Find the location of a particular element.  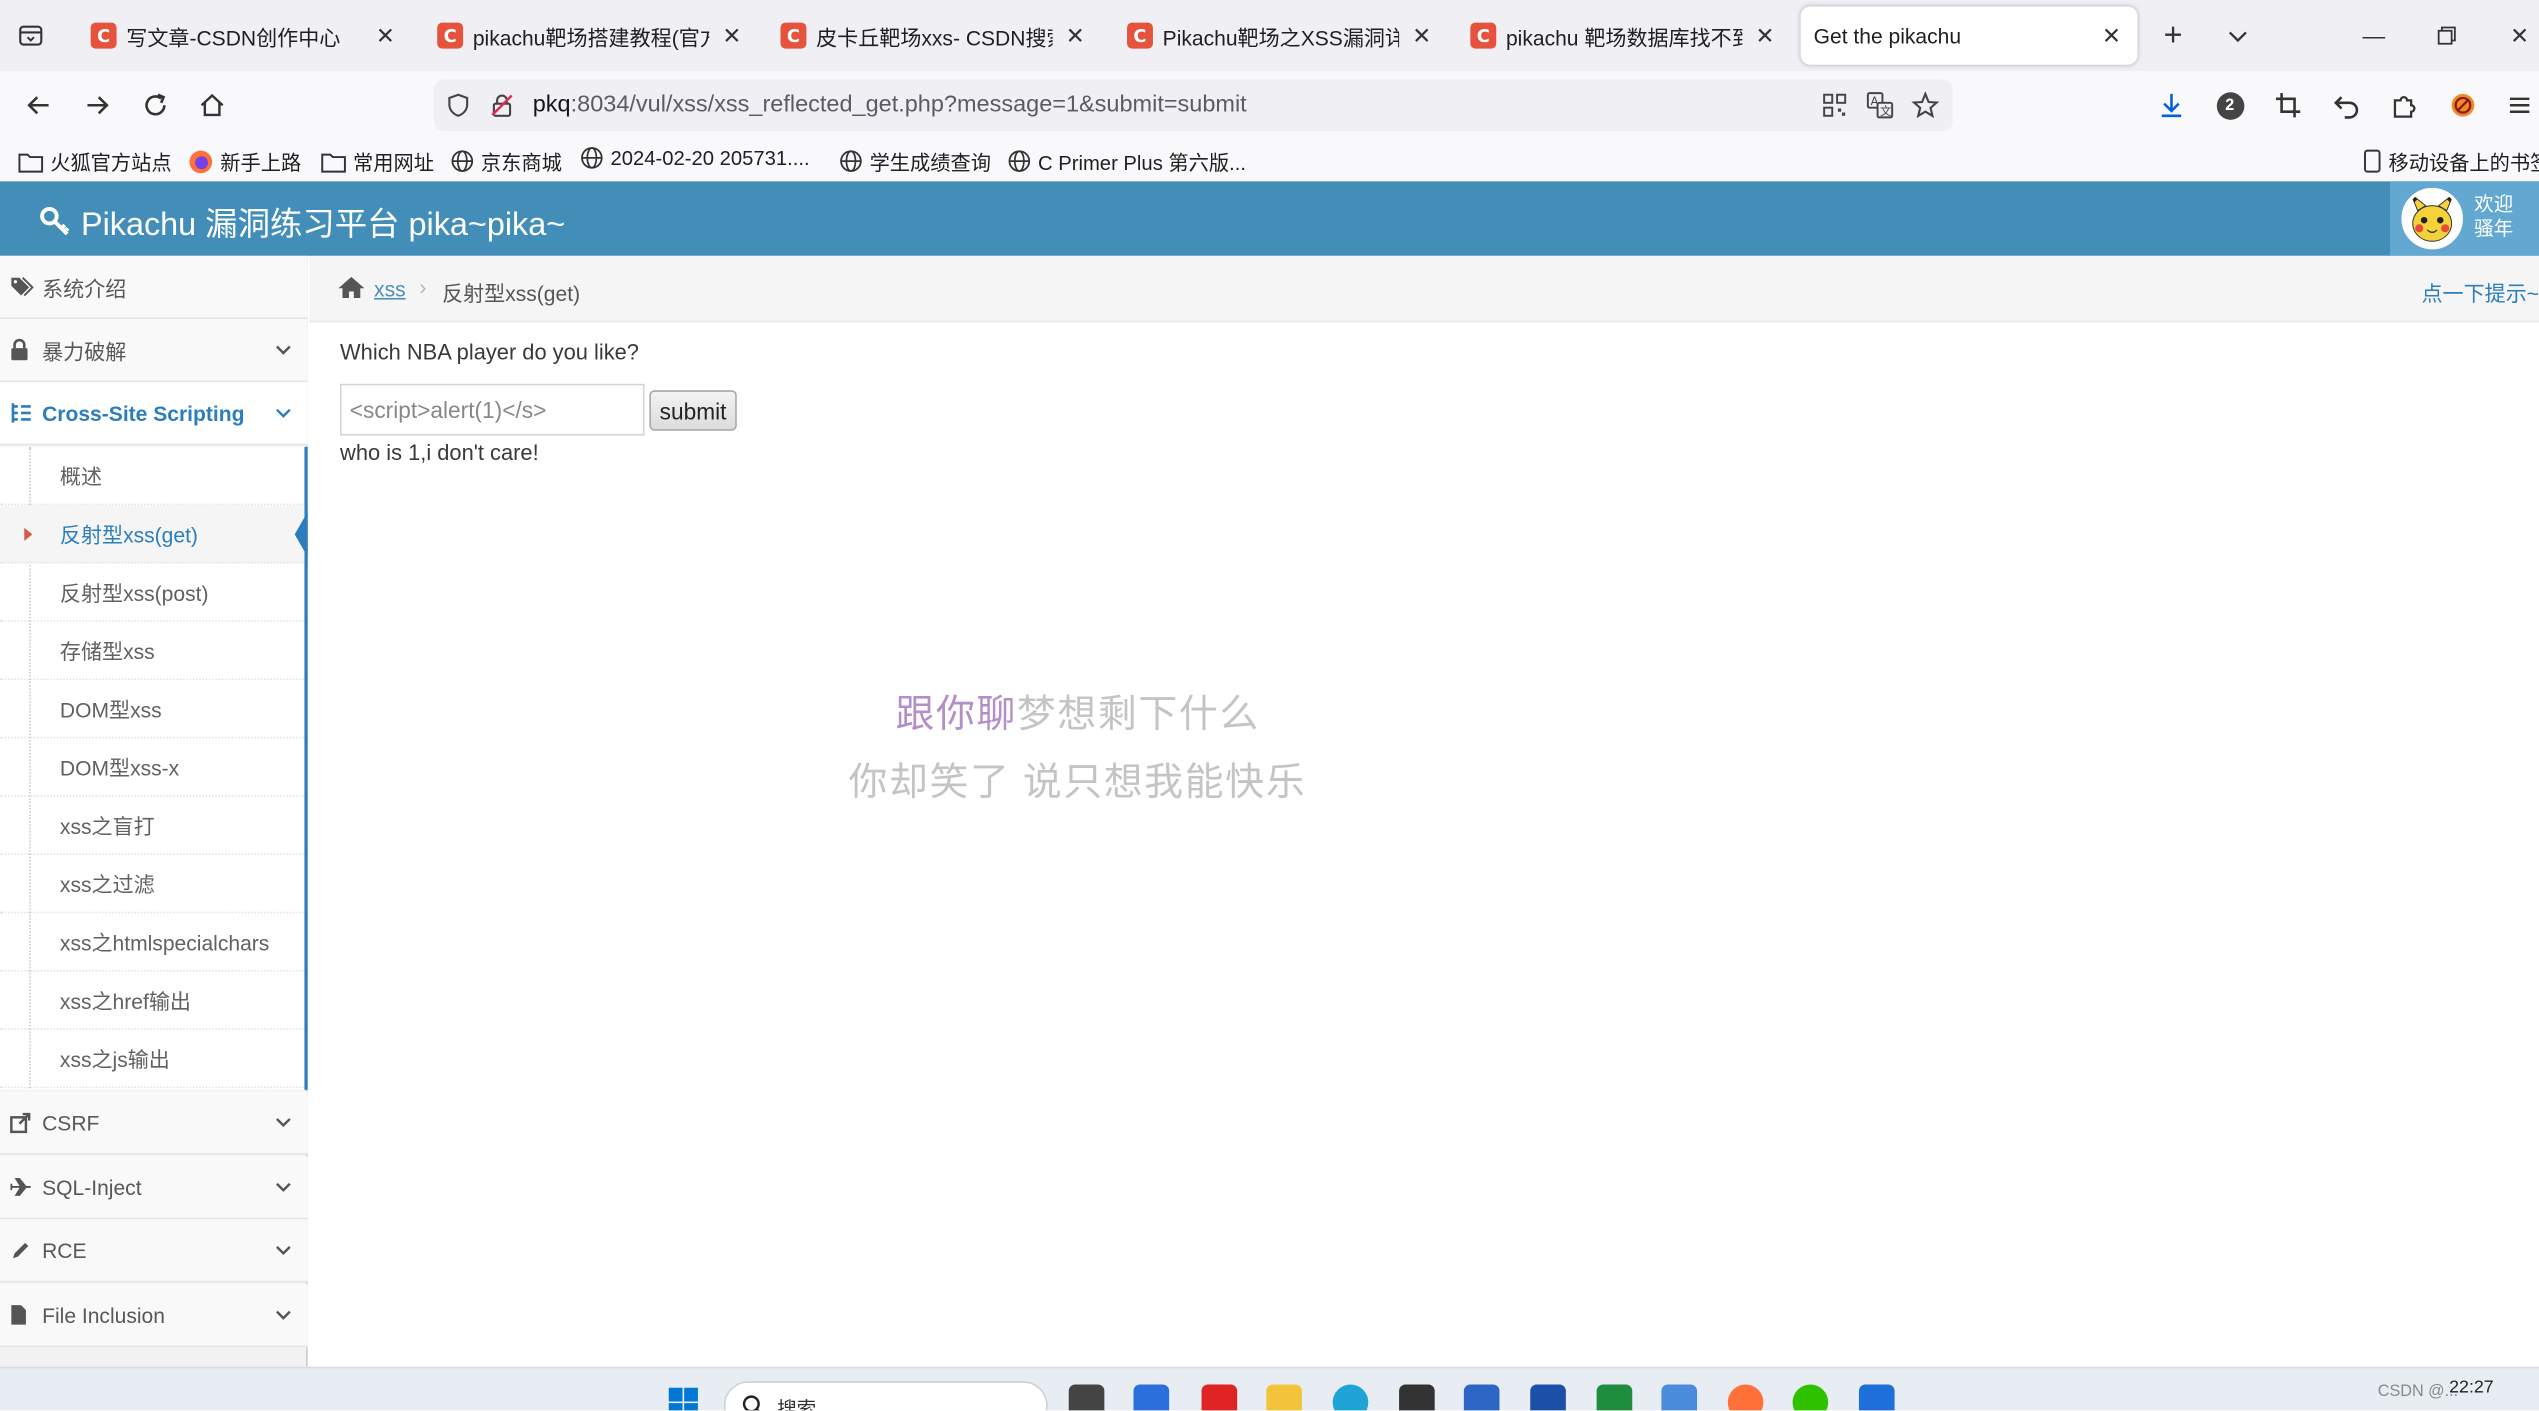

user-menu: 欢迎 骚年 is located at coordinates (2464, 218).